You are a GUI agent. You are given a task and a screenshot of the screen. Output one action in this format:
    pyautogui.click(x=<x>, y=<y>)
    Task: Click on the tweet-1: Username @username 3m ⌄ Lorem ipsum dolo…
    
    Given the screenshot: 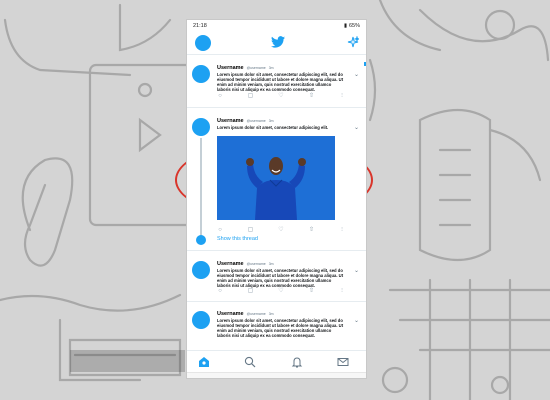 What is the action you would take?
    pyautogui.click(x=276, y=81)
    